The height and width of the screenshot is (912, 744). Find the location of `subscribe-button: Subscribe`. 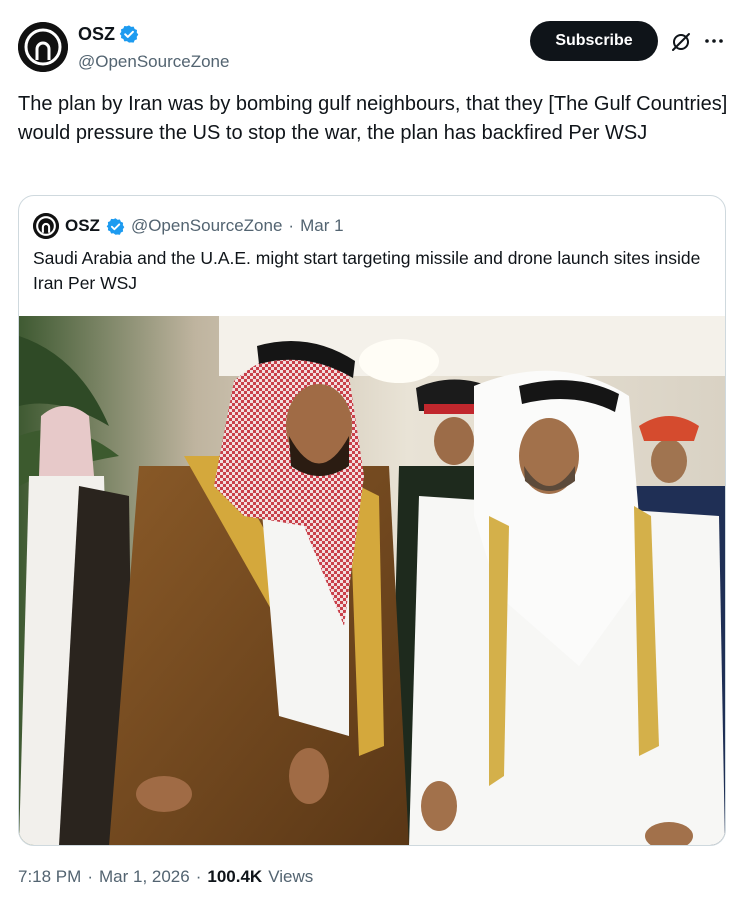

subscribe-button: Subscribe is located at coordinates (594, 41).